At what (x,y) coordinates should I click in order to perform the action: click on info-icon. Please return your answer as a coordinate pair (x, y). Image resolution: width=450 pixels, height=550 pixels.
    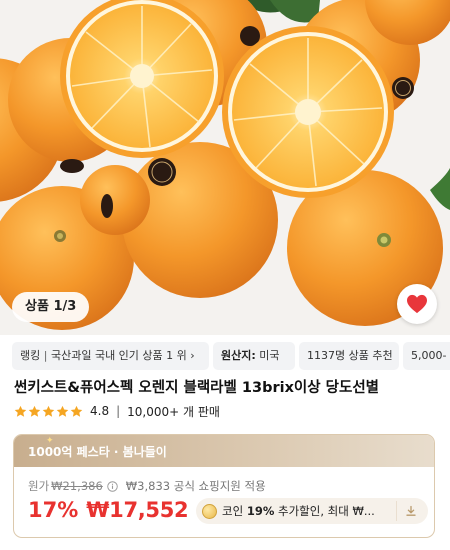
    Looking at the image, I should click on (112, 486).